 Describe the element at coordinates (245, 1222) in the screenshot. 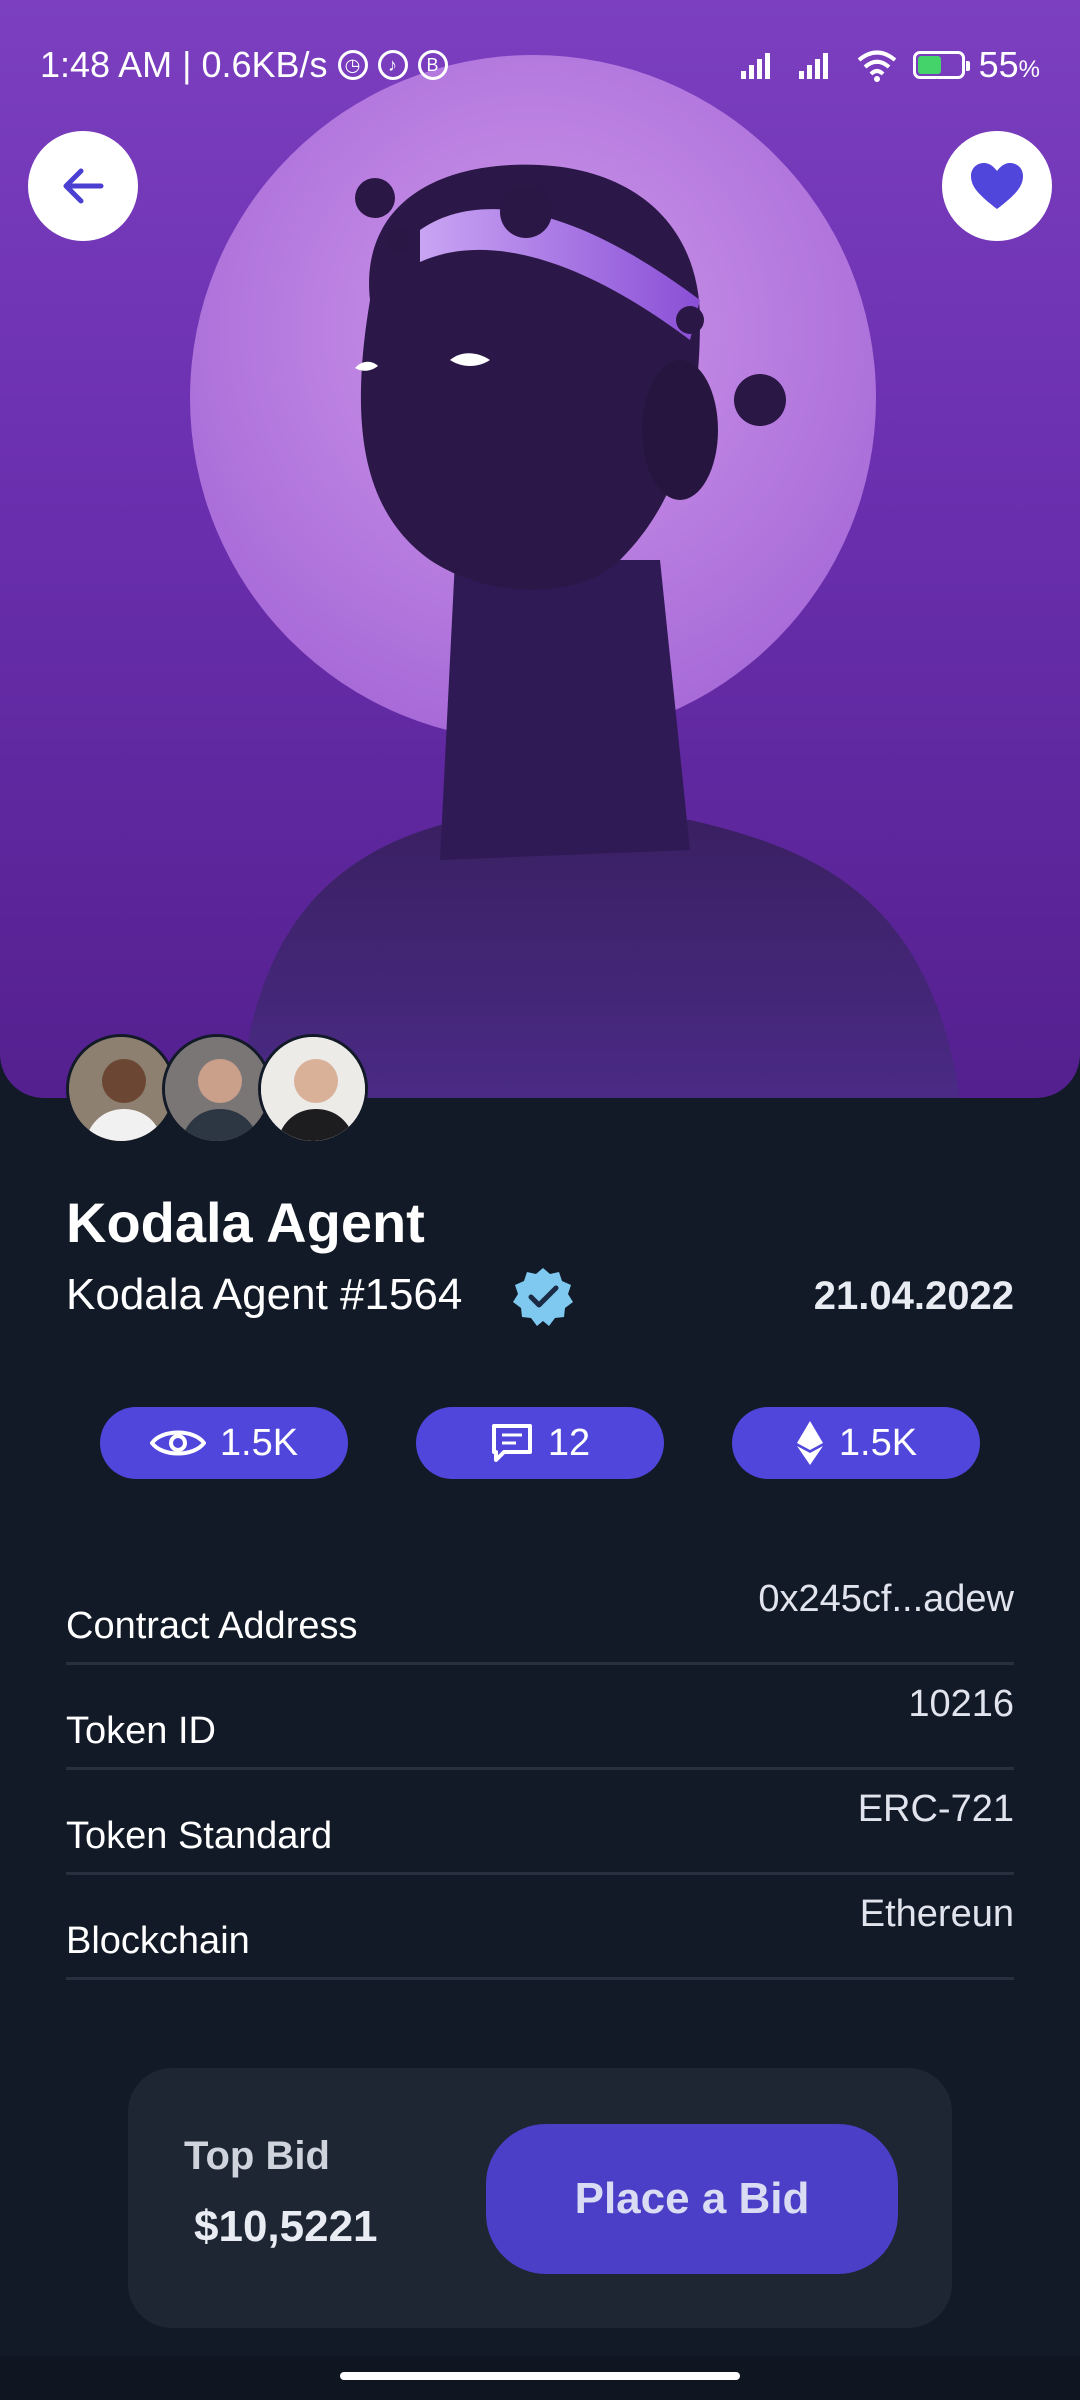

I see `nft-title: Kodala Agent` at that location.